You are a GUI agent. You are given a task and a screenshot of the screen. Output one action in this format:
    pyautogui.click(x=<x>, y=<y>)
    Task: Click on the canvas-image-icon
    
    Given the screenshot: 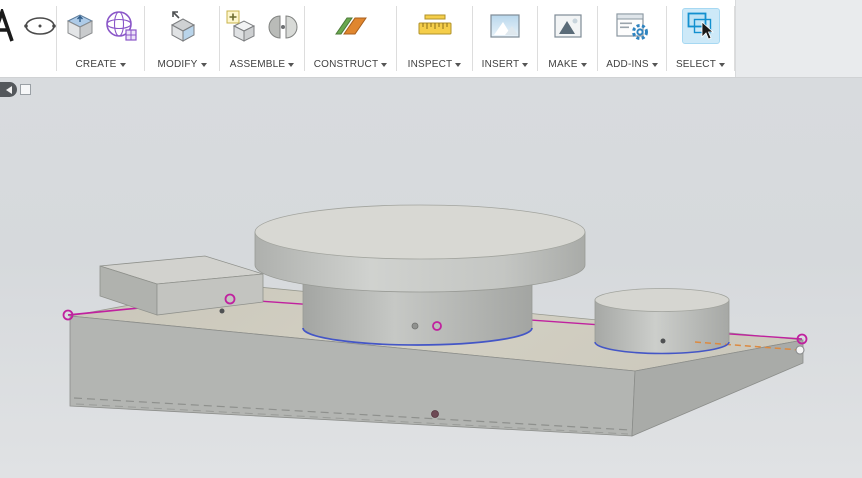 What is the action you would take?
    pyautogui.click(x=505, y=26)
    